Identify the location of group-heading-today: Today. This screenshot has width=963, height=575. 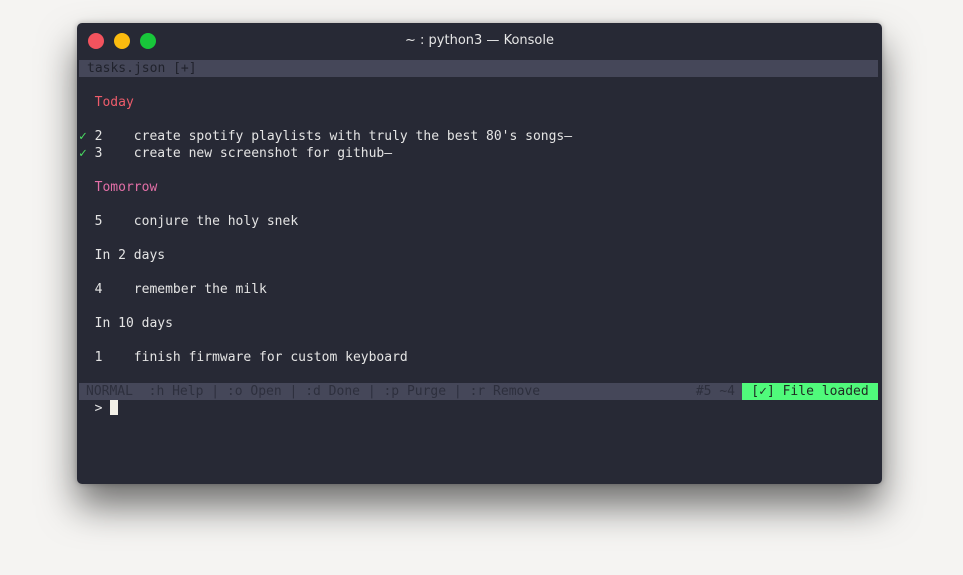
(114, 102).